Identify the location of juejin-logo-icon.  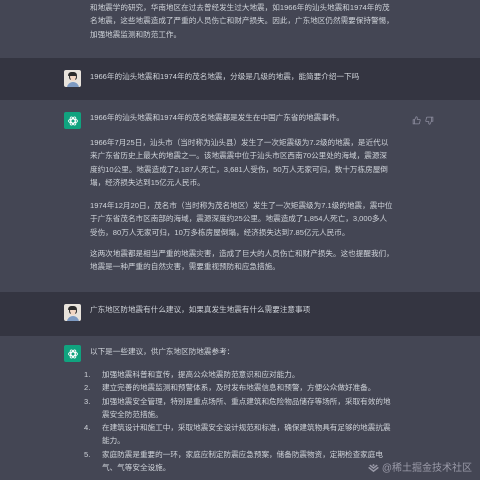
(373, 468).